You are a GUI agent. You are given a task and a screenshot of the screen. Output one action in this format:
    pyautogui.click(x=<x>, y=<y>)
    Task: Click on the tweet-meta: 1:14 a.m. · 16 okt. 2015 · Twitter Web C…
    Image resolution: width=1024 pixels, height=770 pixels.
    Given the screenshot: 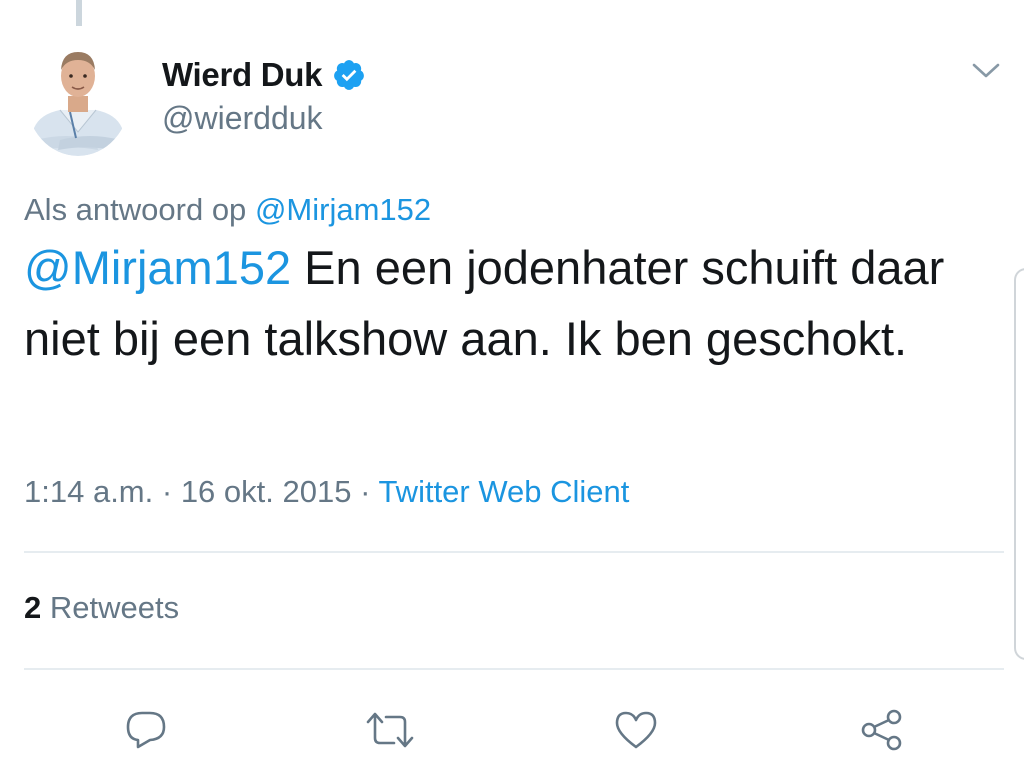 What is the action you would take?
    pyautogui.click(x=326, y=492)
    